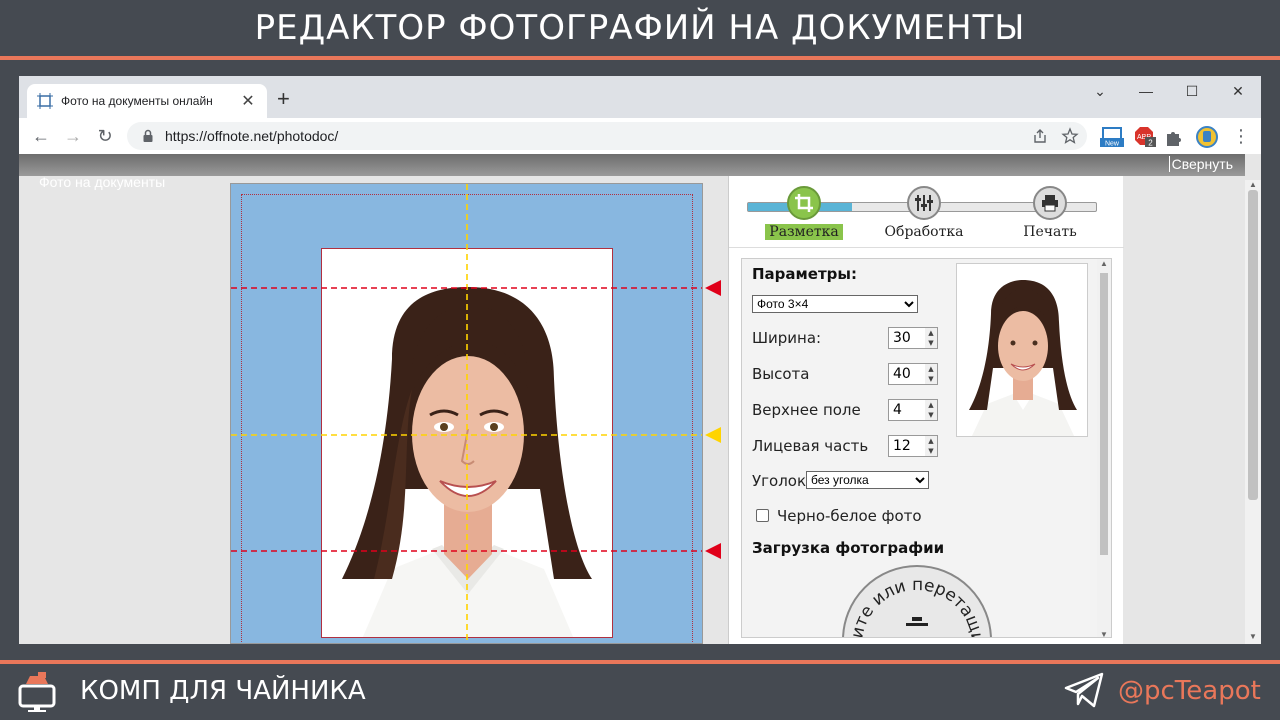  What do you see at coordinates (73, 136) in the screenshot?
I see `forward-button: →` at bounding box center [73, 136].